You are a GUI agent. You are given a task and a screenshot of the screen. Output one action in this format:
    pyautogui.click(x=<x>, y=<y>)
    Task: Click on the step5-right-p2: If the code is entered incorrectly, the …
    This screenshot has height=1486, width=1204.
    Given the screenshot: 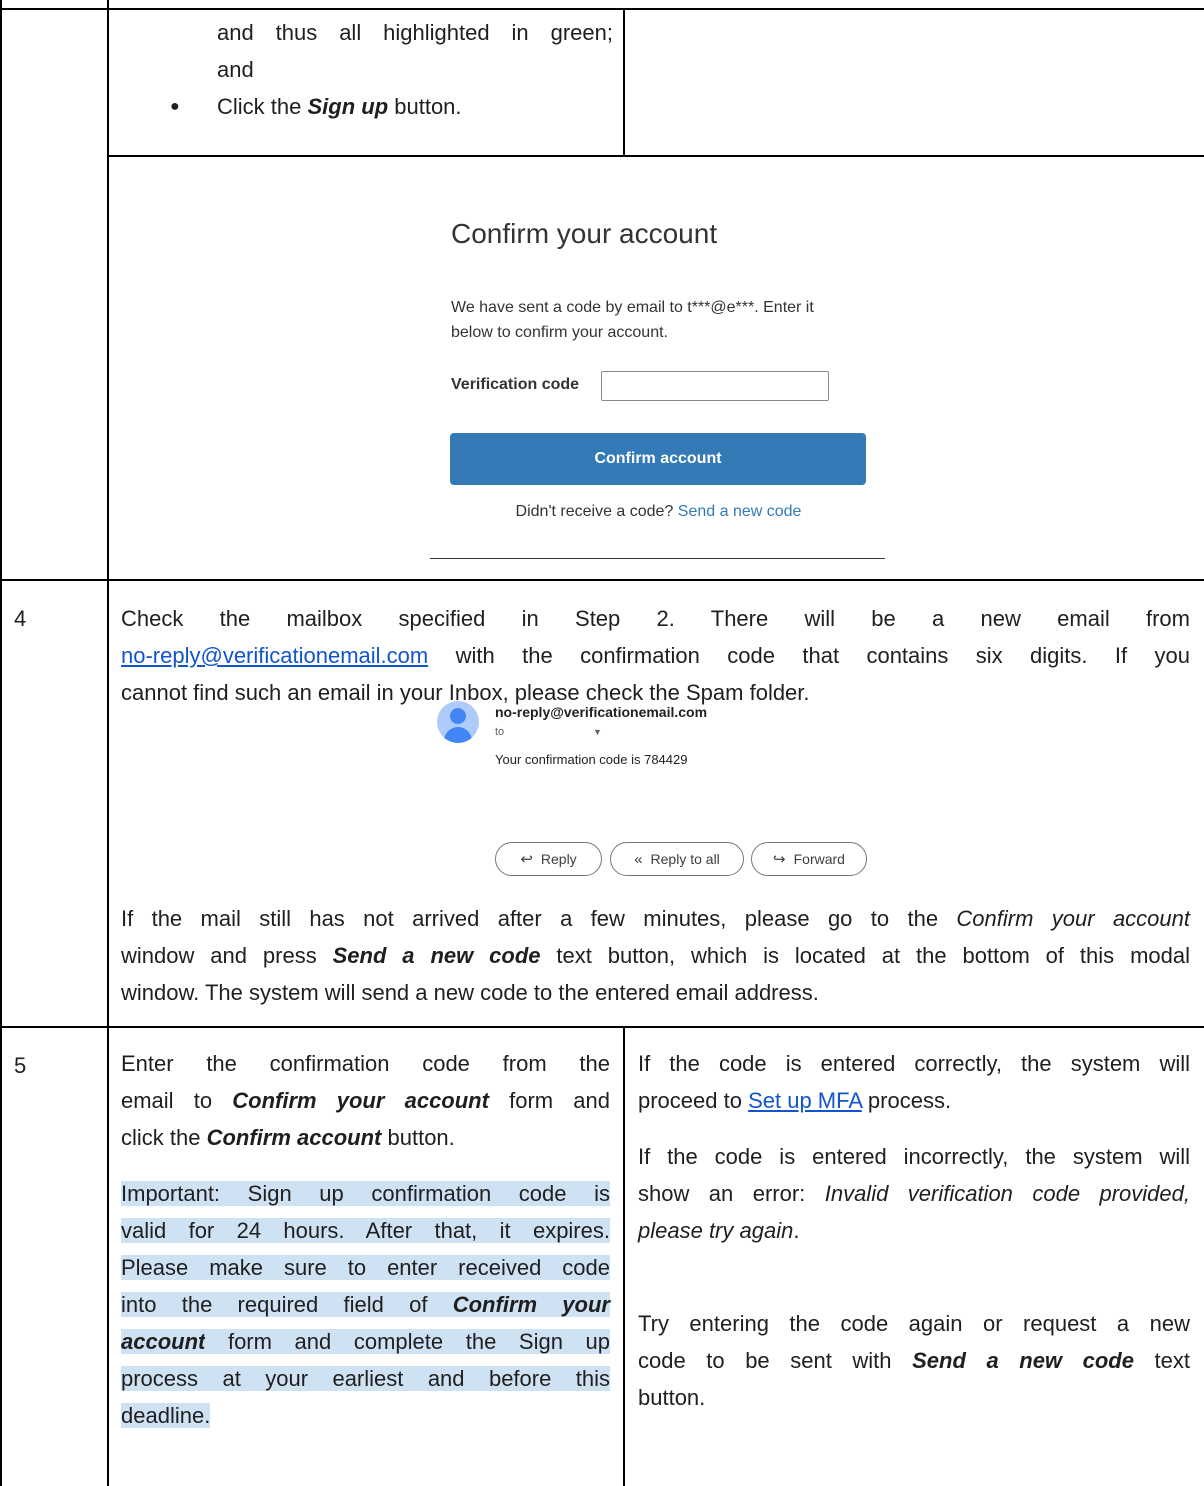 What is the action you would take?
    pyautogui.click(x=914, y=1193)
    